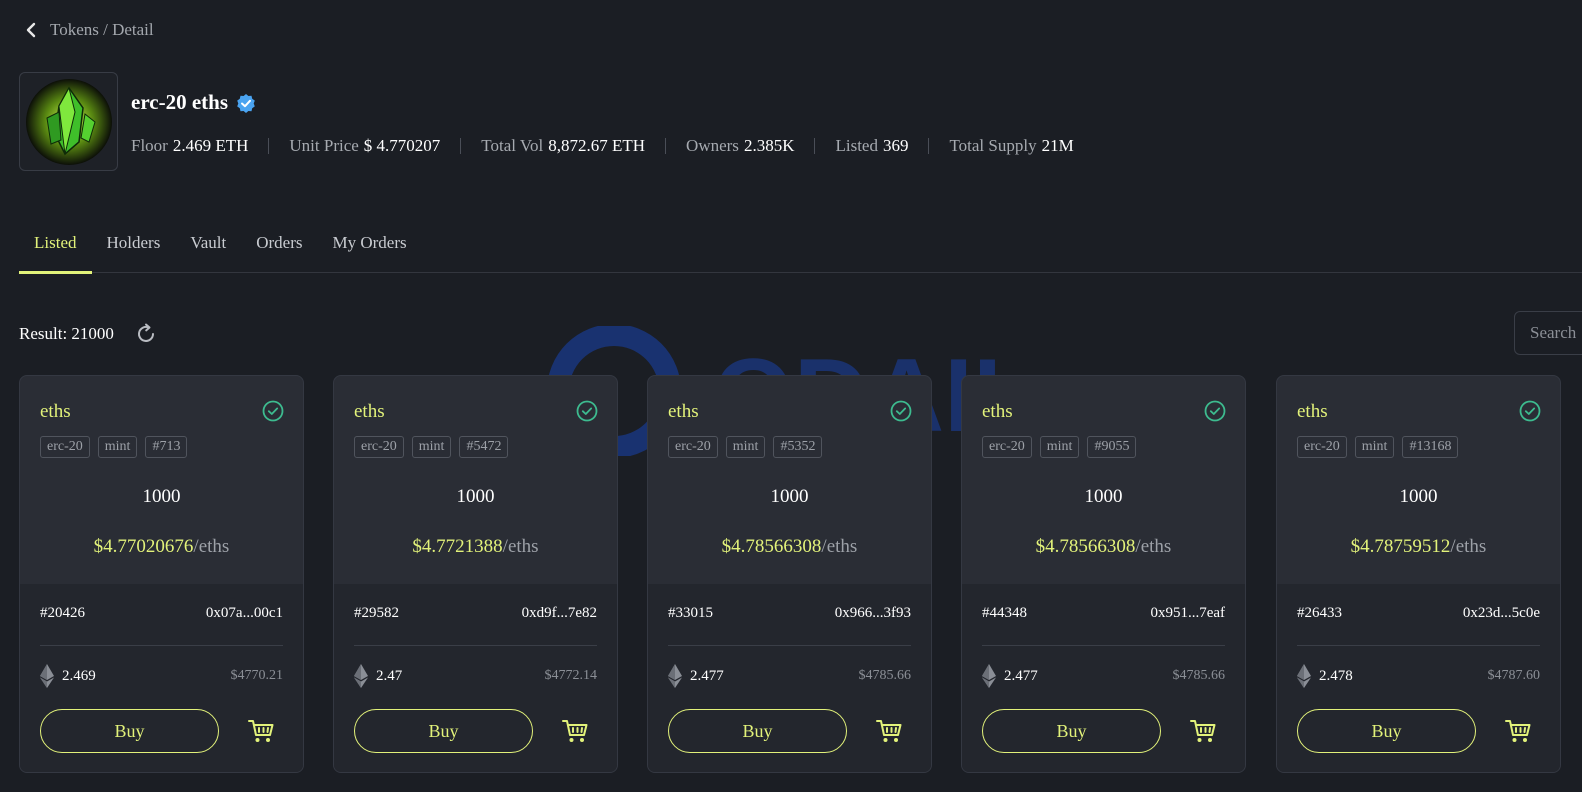 The height and width of the screenshot is (792, 1582). I want to click on tag-number: #713, so click(166, 447).